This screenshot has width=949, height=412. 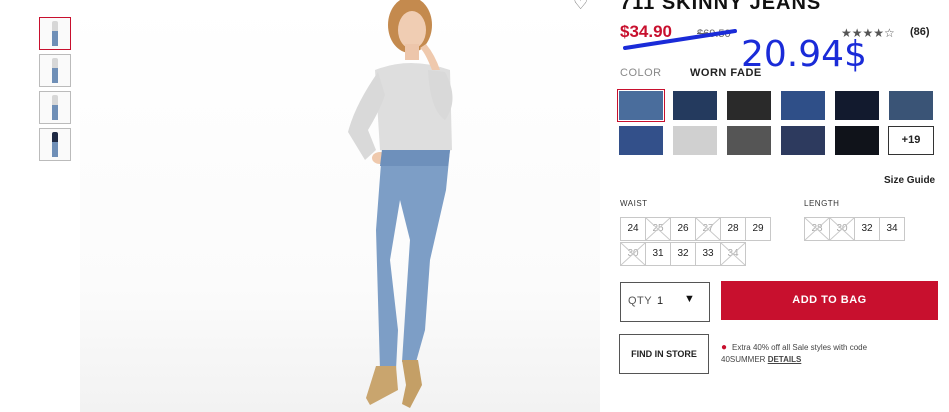 I want to click on promo-details-link: DETAILS, so click(x=785, y=359).